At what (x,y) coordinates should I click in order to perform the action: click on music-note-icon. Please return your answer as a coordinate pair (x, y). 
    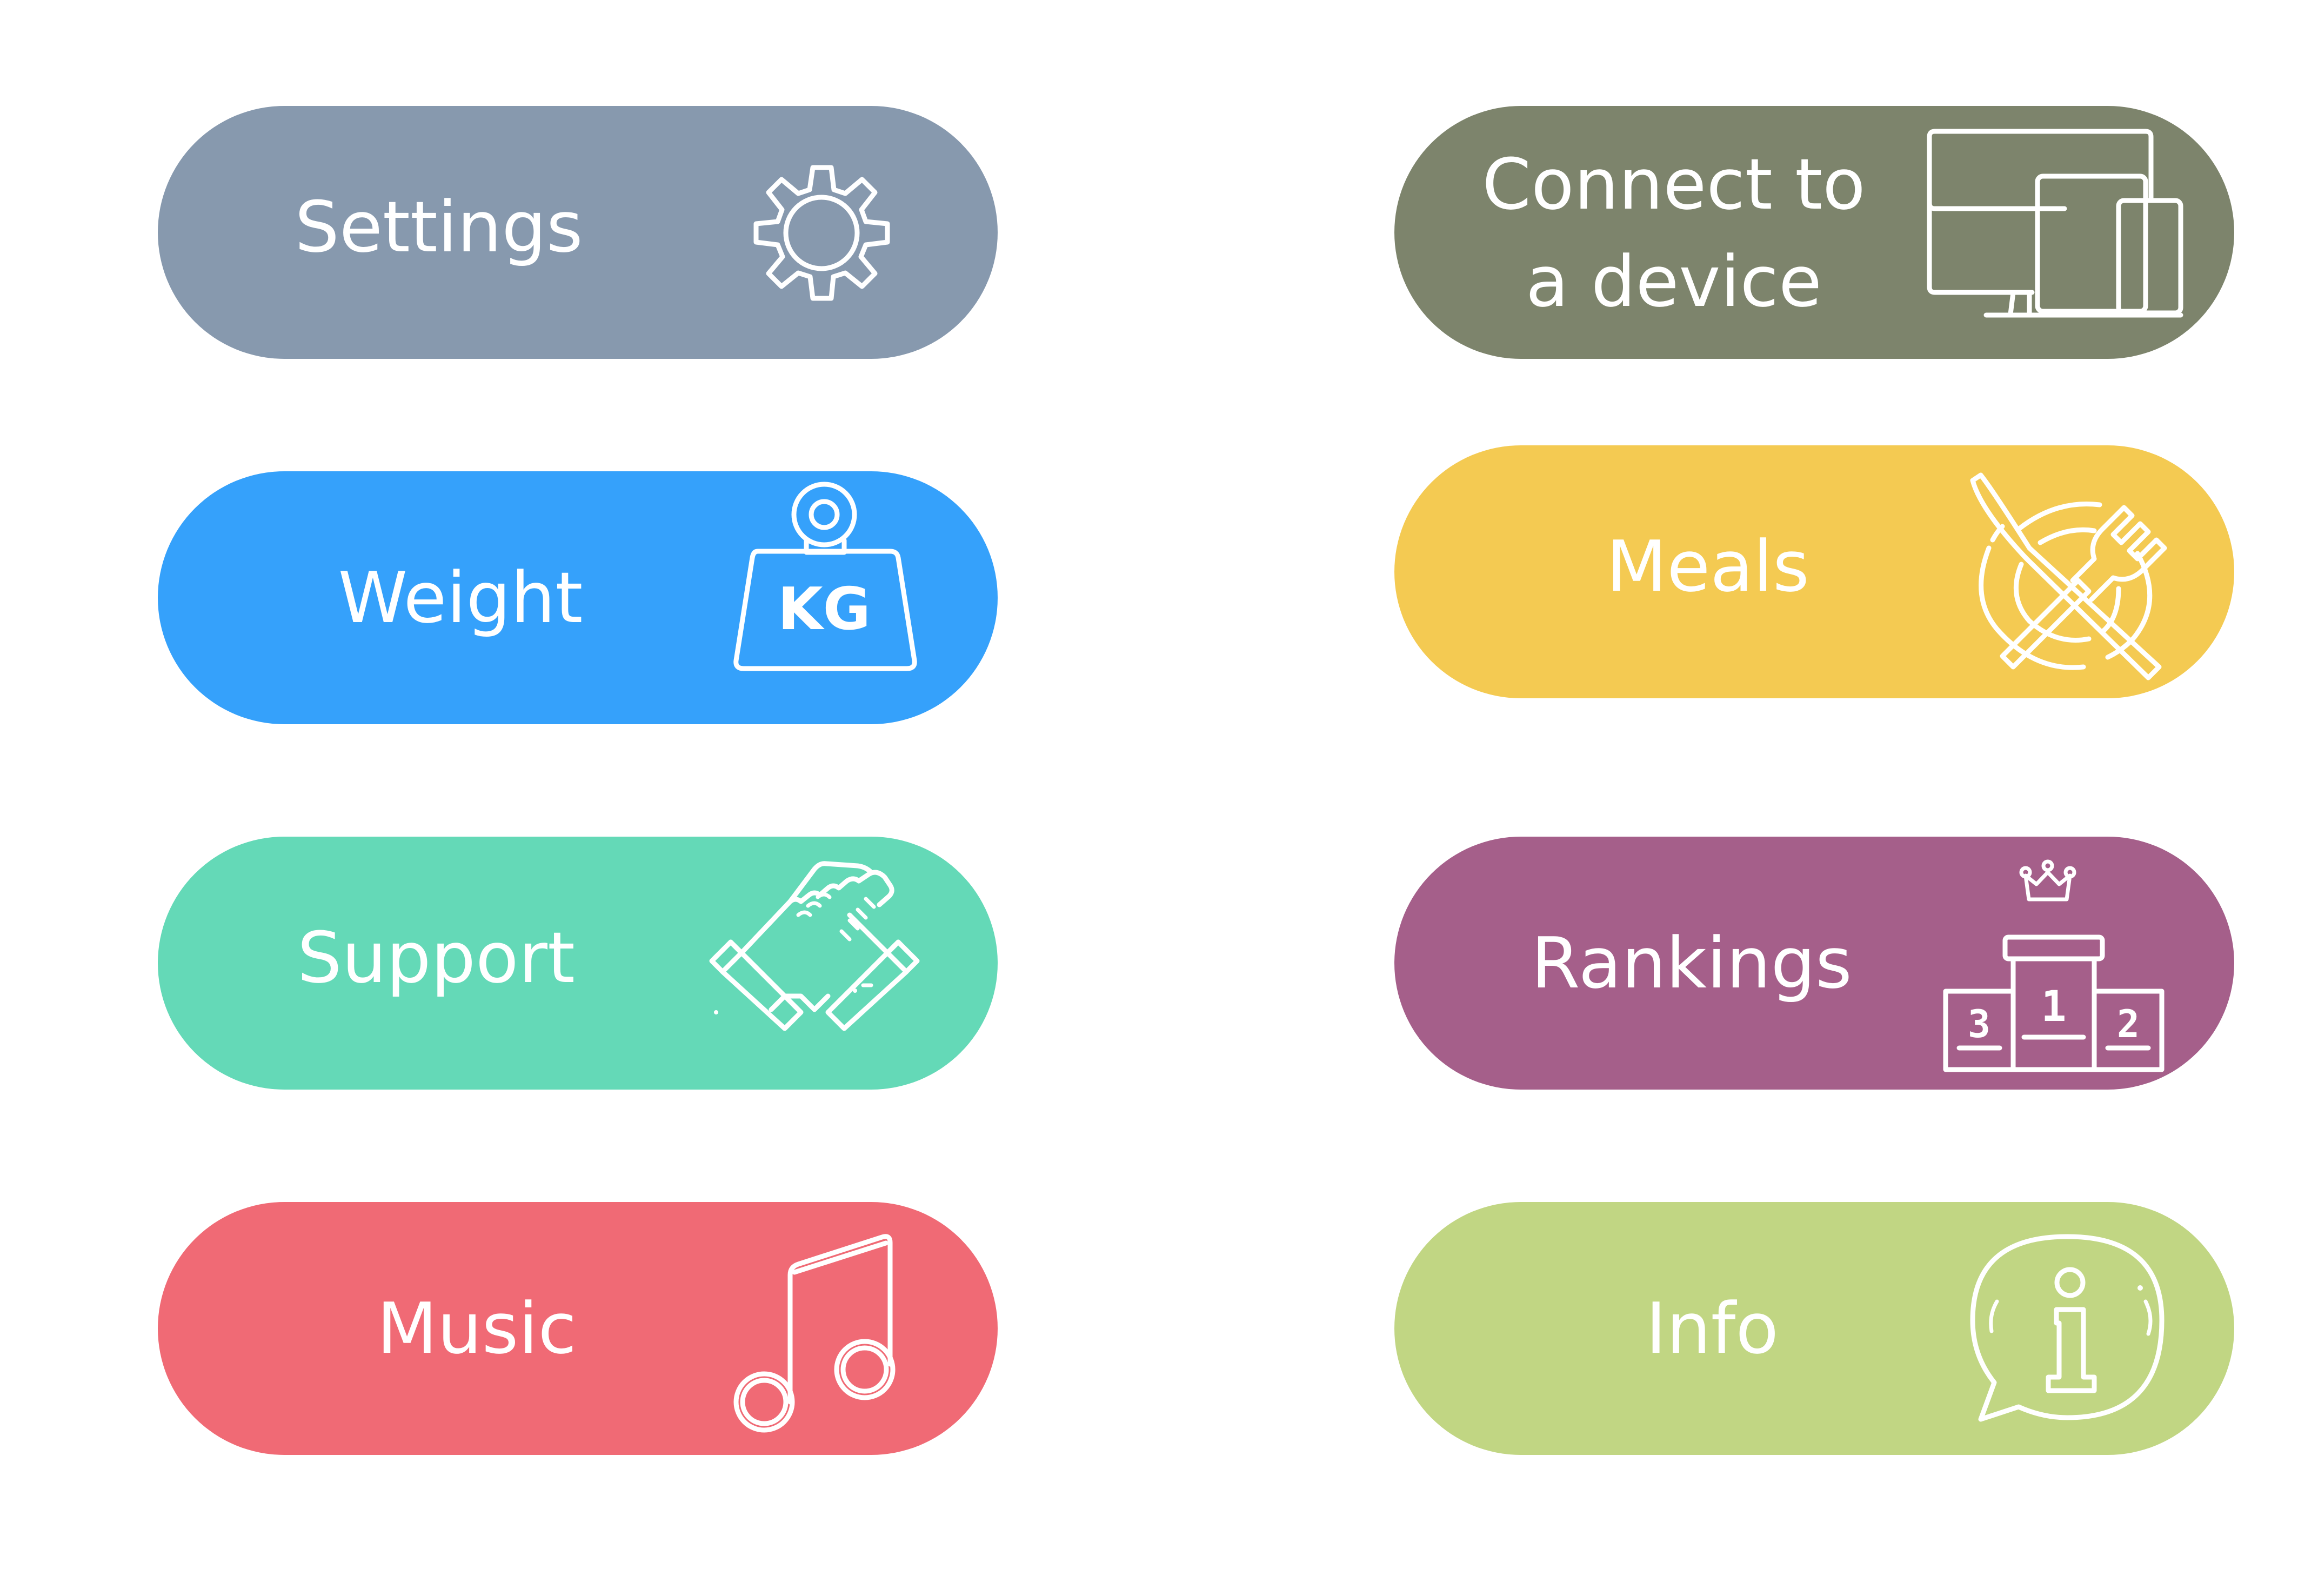
    Looking at the image, I should click on (817, 1332).